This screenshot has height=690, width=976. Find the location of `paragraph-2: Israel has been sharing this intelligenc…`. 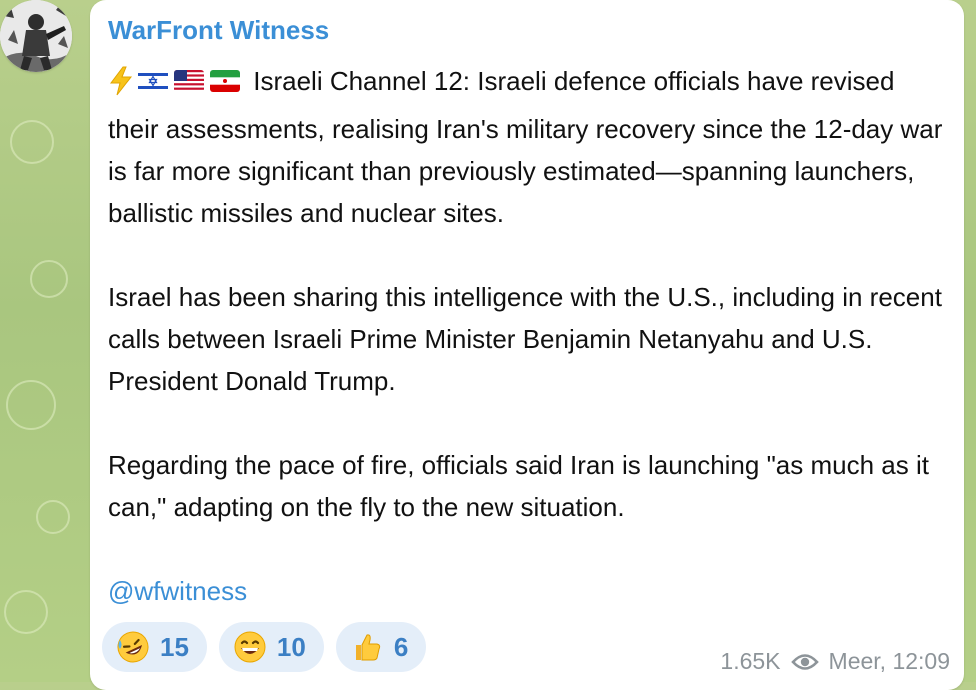

paragraph-2: Israel has been sharing this intelligenc… is located at coordinates (525, 339).